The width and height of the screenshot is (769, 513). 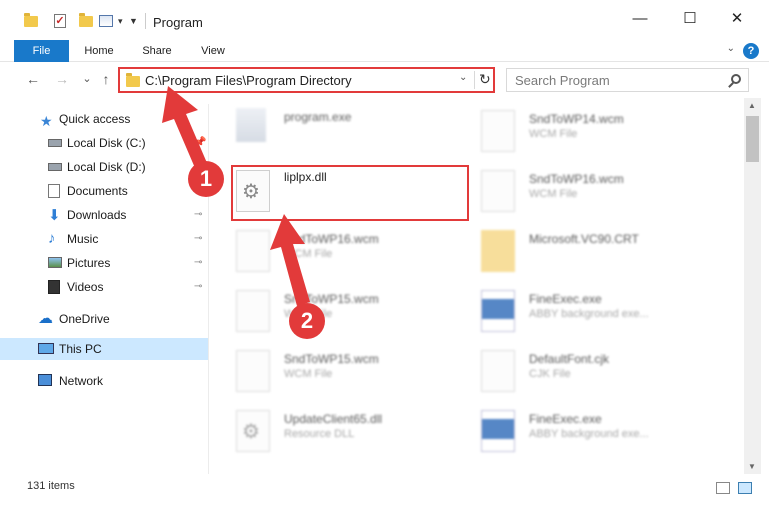 I want to click on tab-file: File, so click(x=41, y=51).